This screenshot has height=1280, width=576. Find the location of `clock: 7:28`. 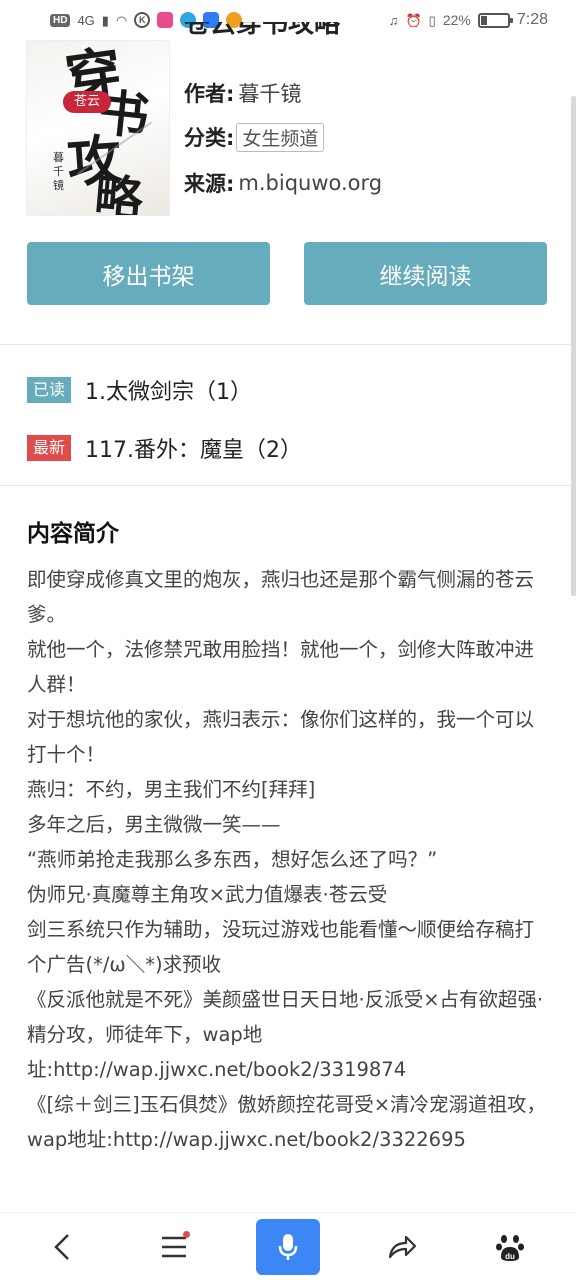

clock: 7:28 is located at coordinates (532, 19).